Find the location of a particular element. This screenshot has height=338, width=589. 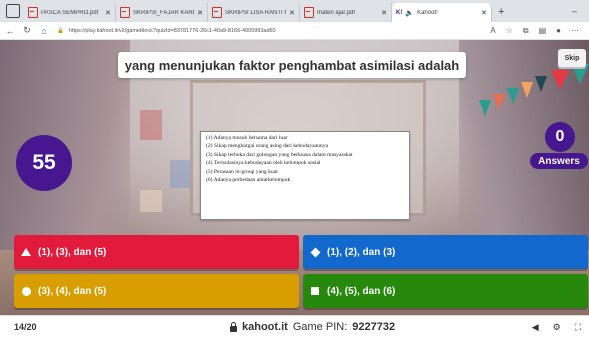

answer-label: (1), (3), dan (5) is located at coordinates (72, 252).